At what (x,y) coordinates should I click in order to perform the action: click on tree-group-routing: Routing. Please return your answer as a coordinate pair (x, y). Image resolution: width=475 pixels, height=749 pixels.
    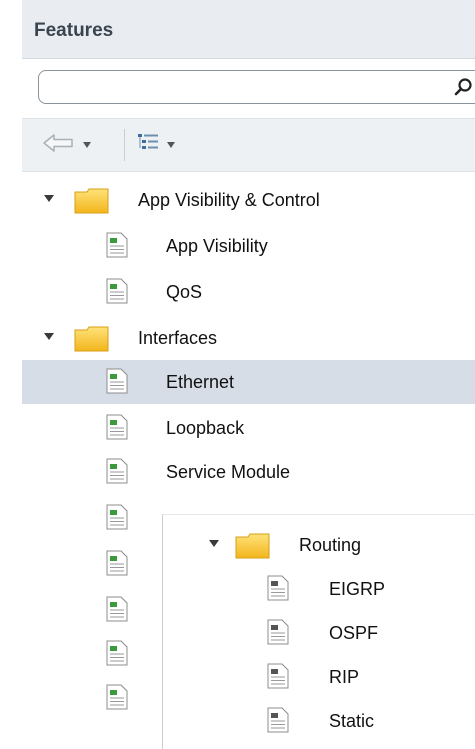
    Looking at the image, I should click on (319, 545).